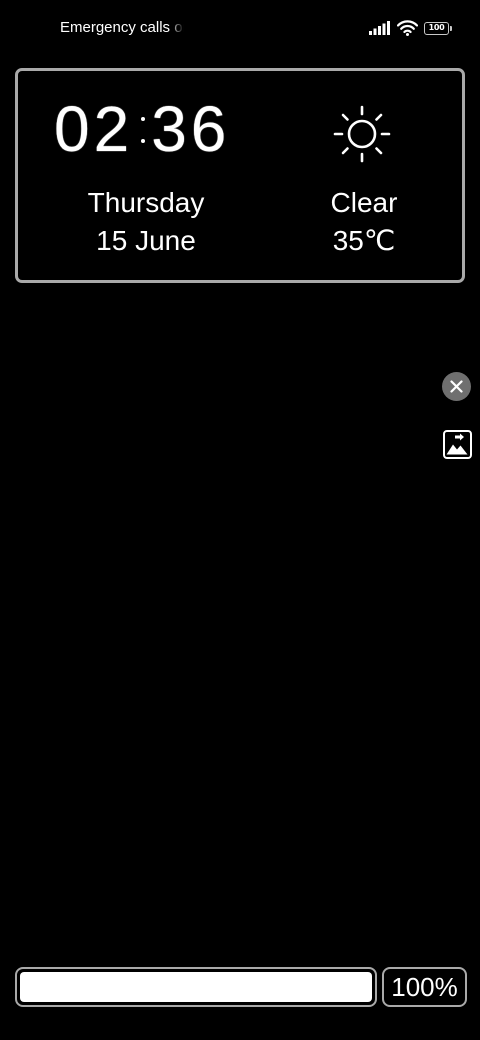 The height and width of the screenshot is (1040, 480). I want to click on progress-slider, so click(196, 987).